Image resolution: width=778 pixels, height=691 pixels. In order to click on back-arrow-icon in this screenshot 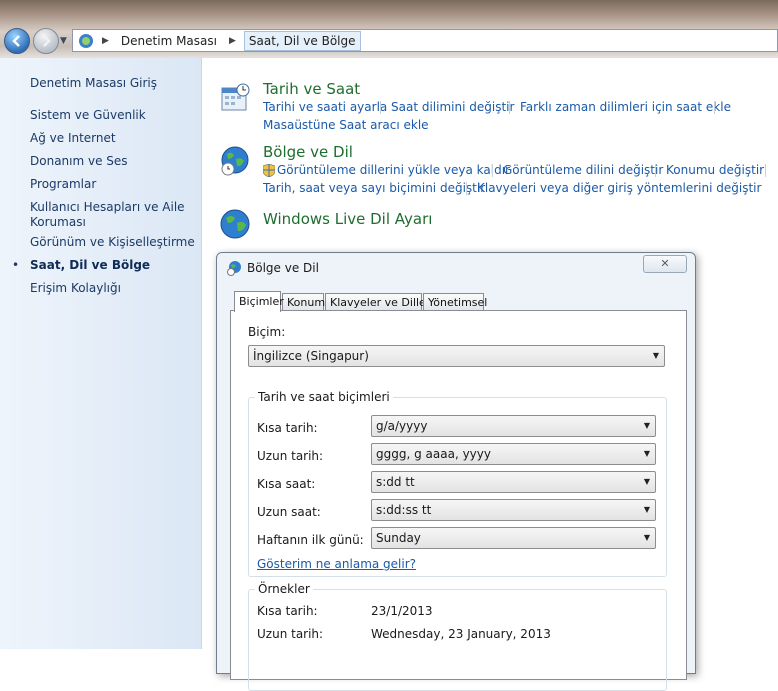, I will do `click(16, 41)`.